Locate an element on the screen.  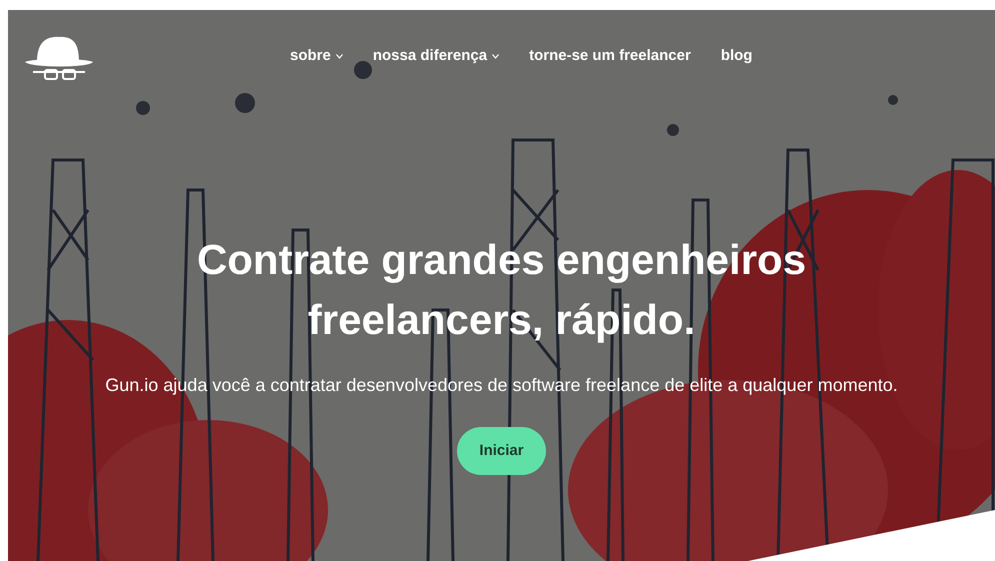
nav-link: blog is located at coordinates (736, 56).